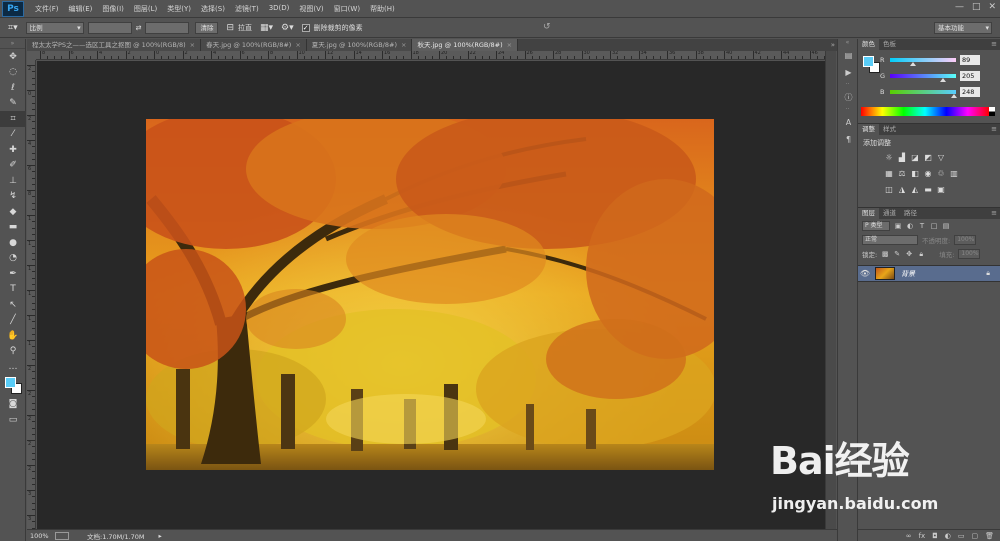  What do you see at coordinates (245, 28) in the screenshot?
I see `straighten-label: 拉直` at bounding box center [245, 28].